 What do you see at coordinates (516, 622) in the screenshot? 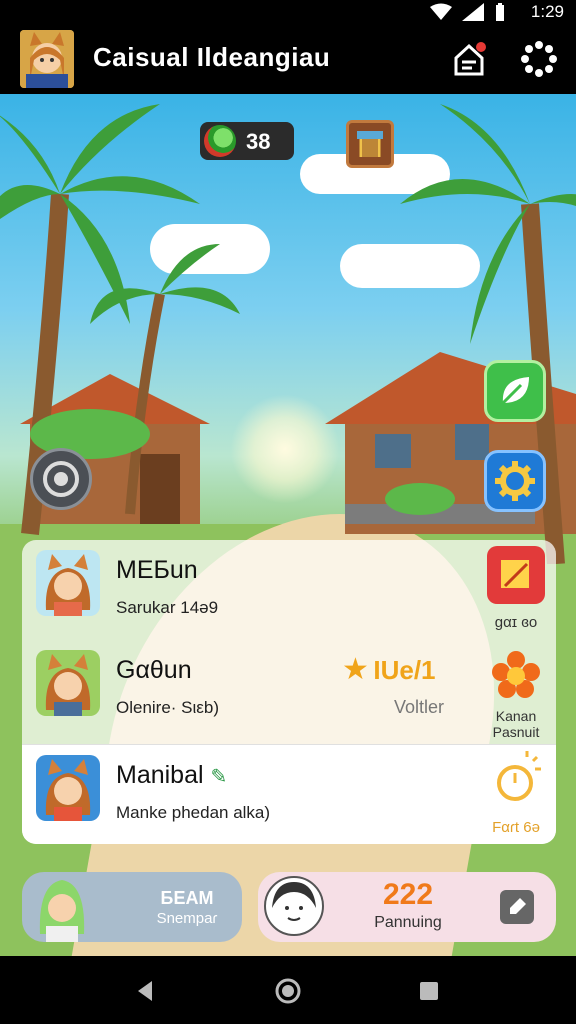
I see `action-label: gαɪ ɞo` at bounding box center [516, 622].